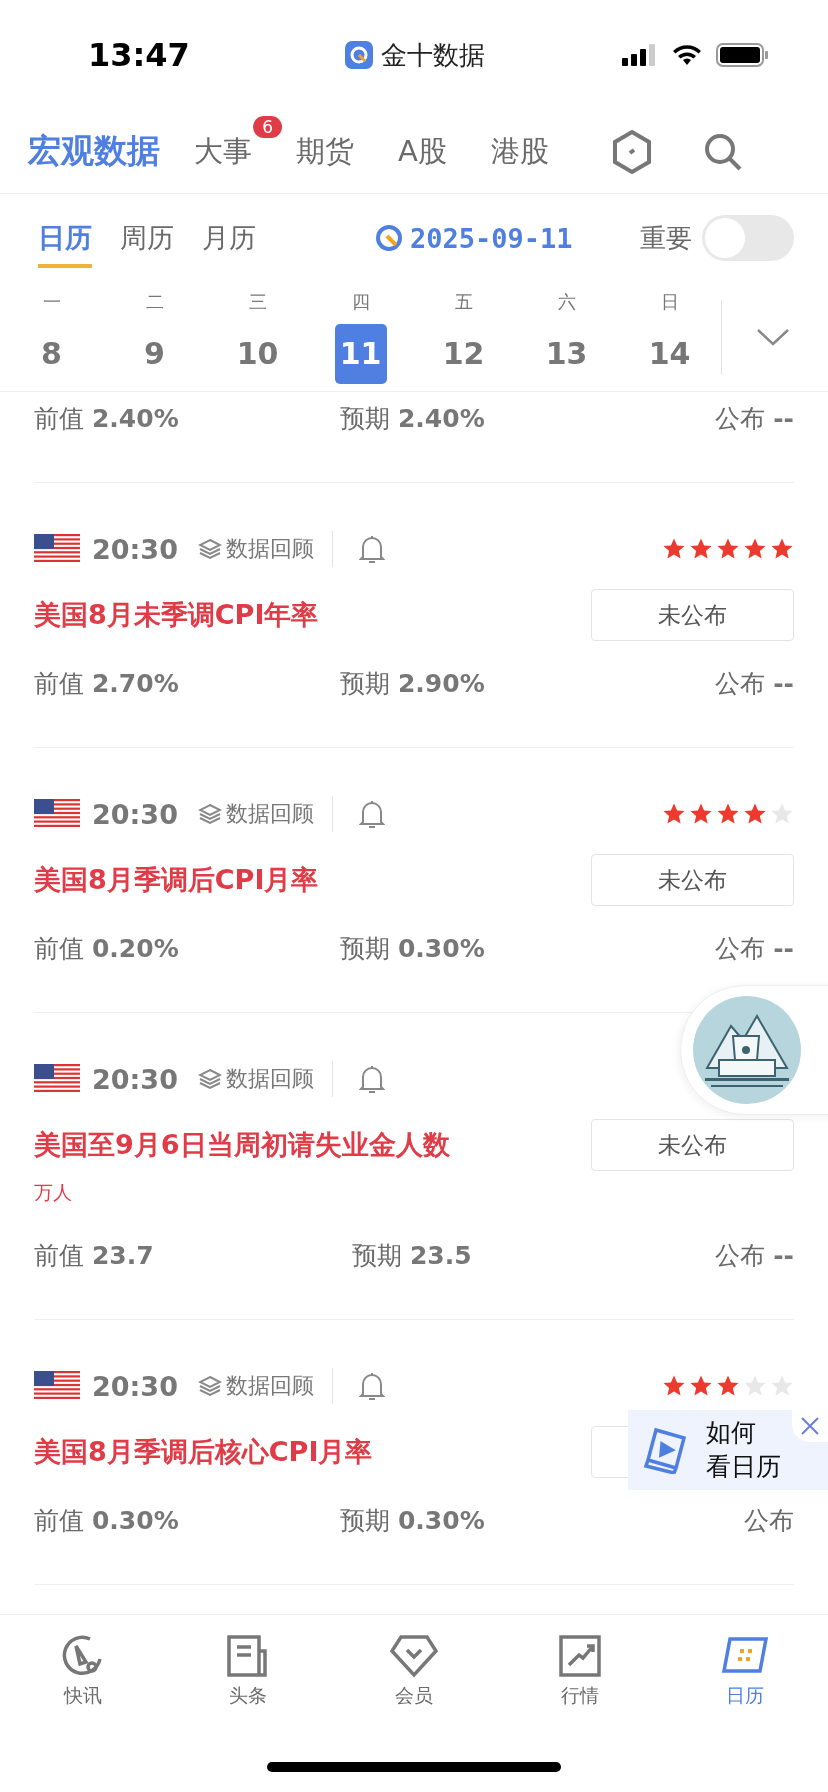  Describe the element at coordinates (176, 615) in the screenshot. I see `event-title: 美国8月未季调CPI年率` at that location.